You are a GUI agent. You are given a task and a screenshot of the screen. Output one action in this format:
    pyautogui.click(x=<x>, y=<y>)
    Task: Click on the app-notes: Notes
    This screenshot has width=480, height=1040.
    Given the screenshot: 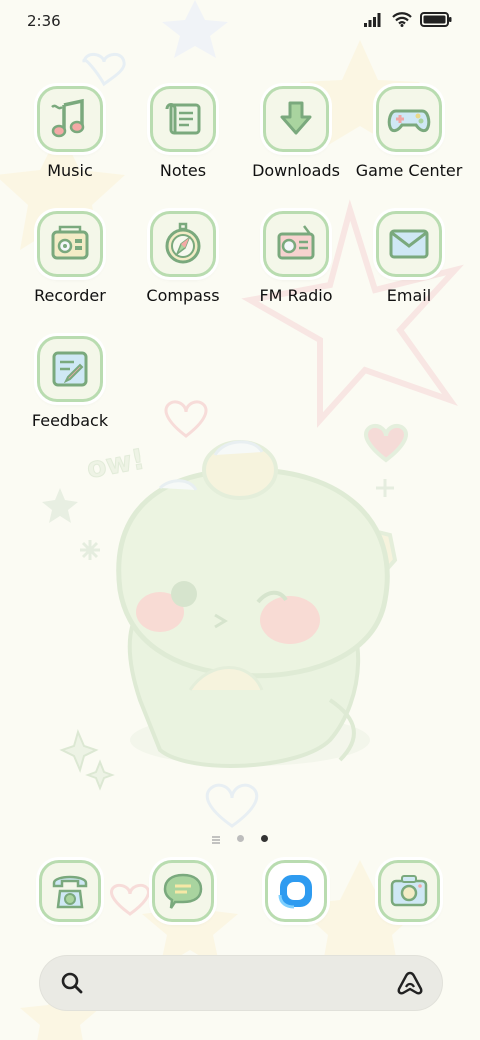 What is the action you would take?
    pyautogui.click(x=183, y=133)
    